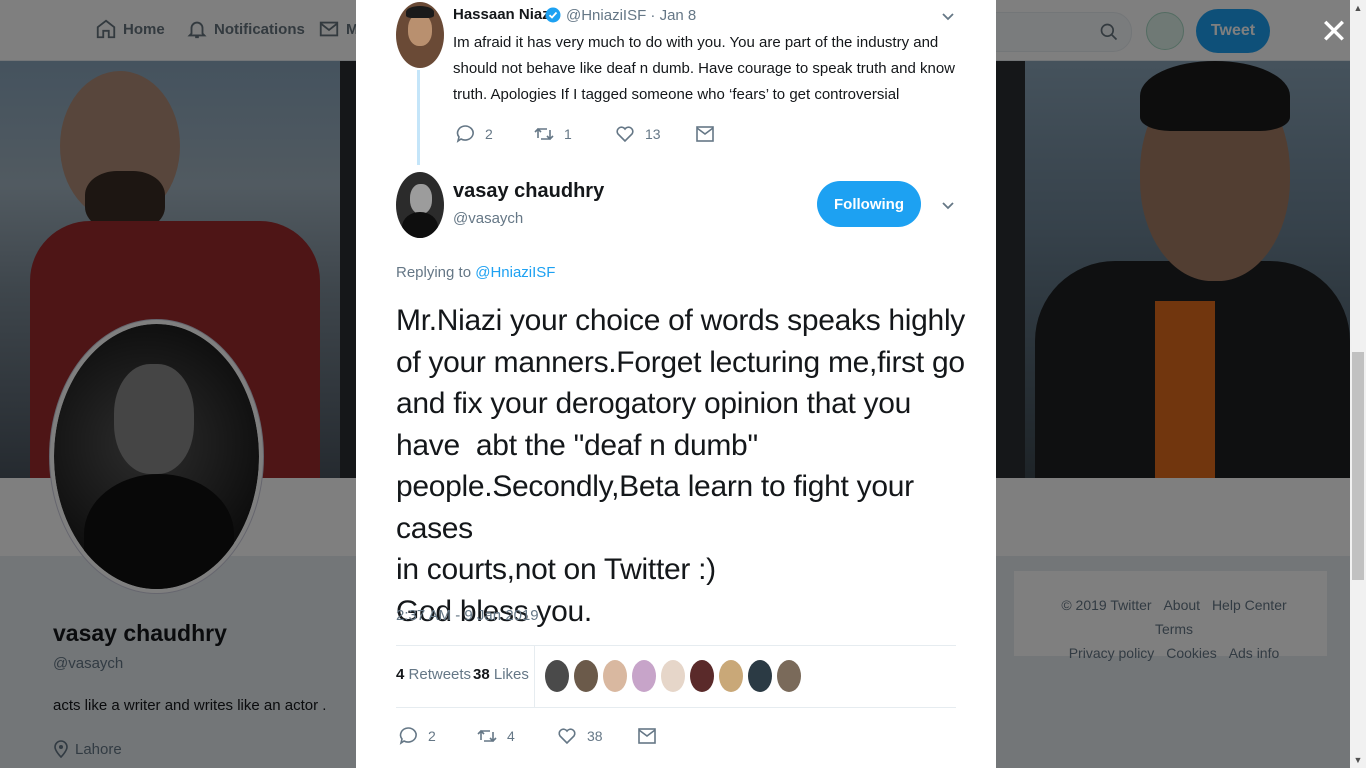  I want to click on parent-author-name: Hassaan Niazi, so click(503, 14).